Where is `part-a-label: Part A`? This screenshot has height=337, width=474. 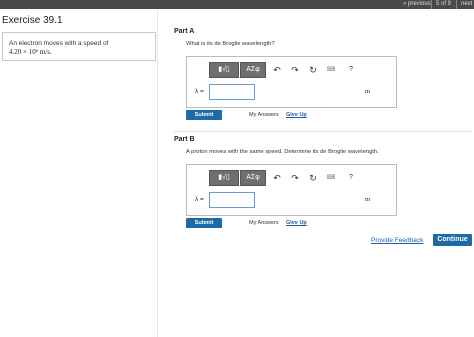
part-a-label: Part A is located at coordinates (184, 31).